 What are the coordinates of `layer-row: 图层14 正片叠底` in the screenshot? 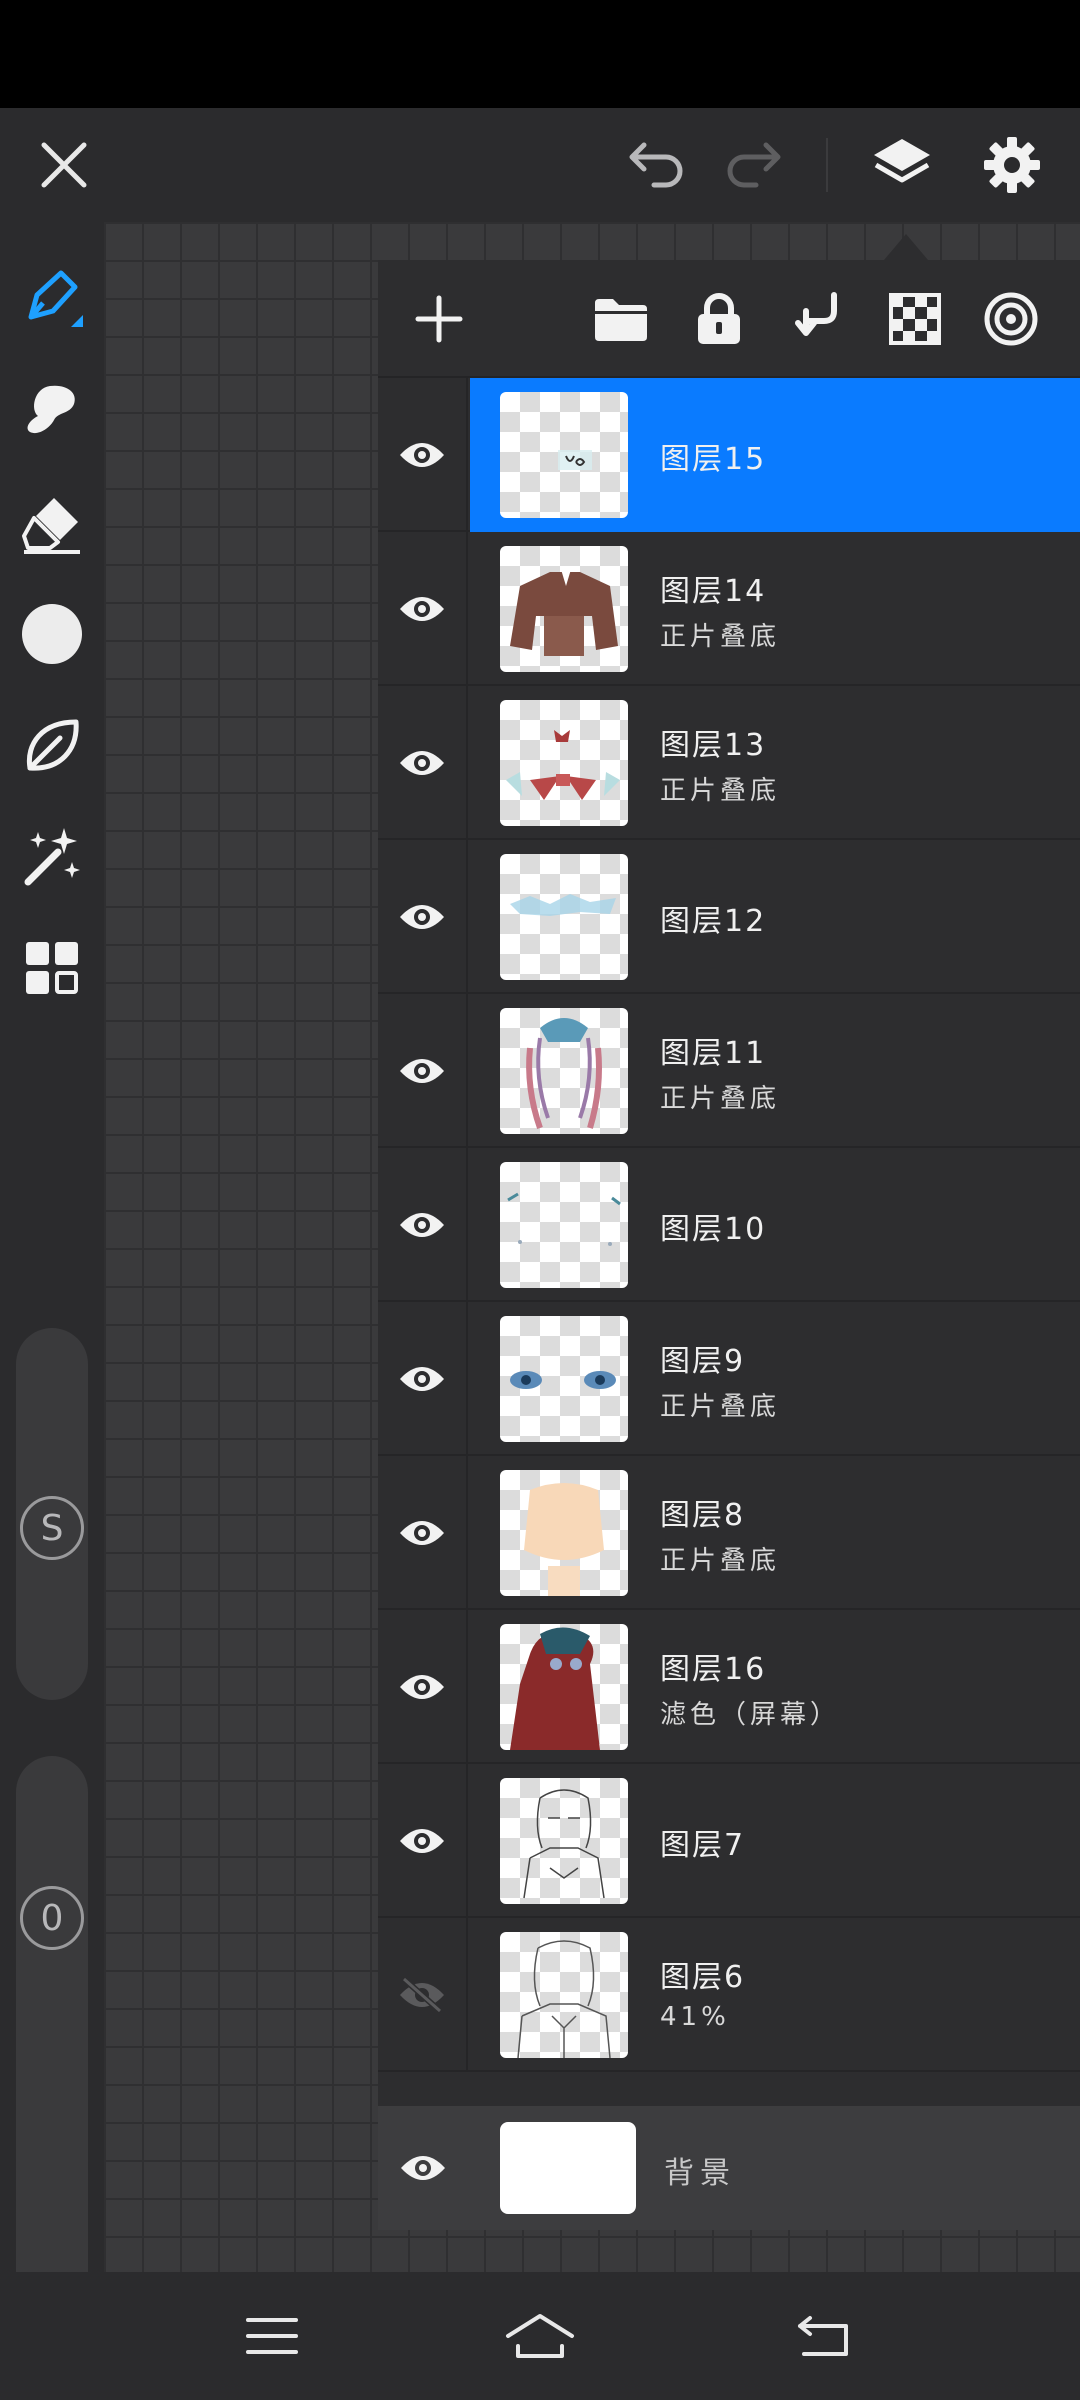 It's located at (729, 609).